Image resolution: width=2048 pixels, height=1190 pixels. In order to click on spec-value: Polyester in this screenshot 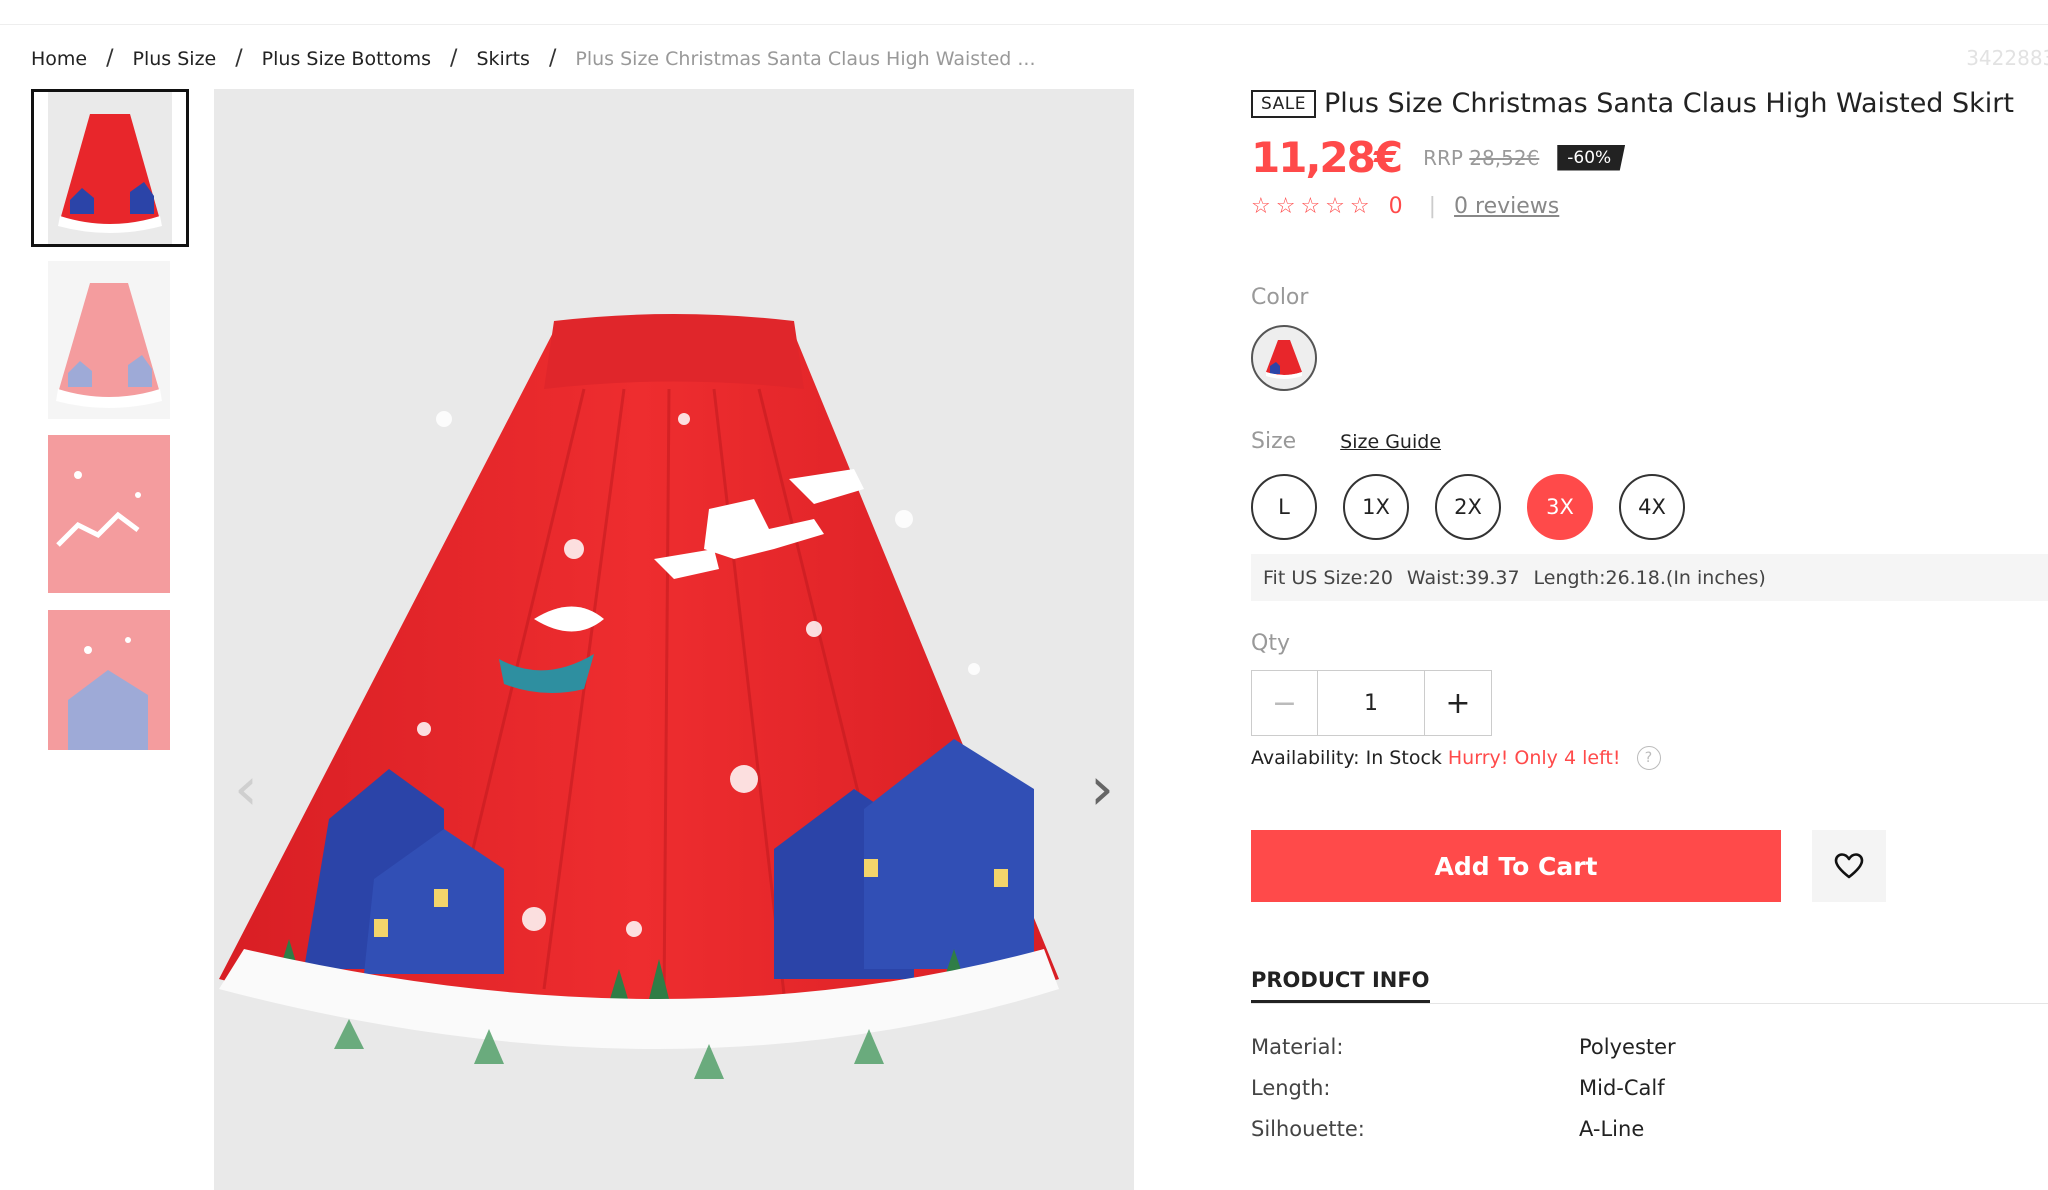, I will do `click(1627, 1046)`.